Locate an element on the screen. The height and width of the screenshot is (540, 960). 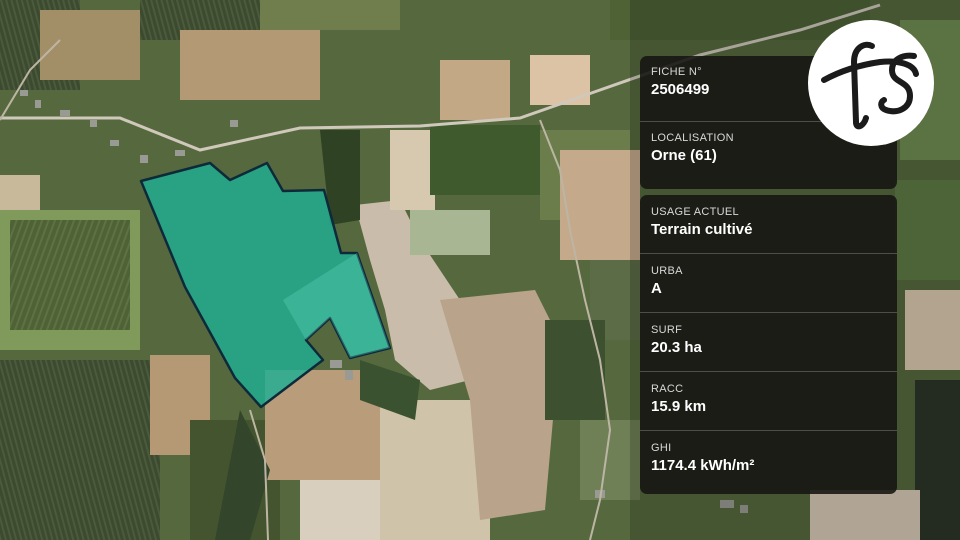
ghi-row: GHI 1174.4 kWh/m² is located at coordinates (768, 462).